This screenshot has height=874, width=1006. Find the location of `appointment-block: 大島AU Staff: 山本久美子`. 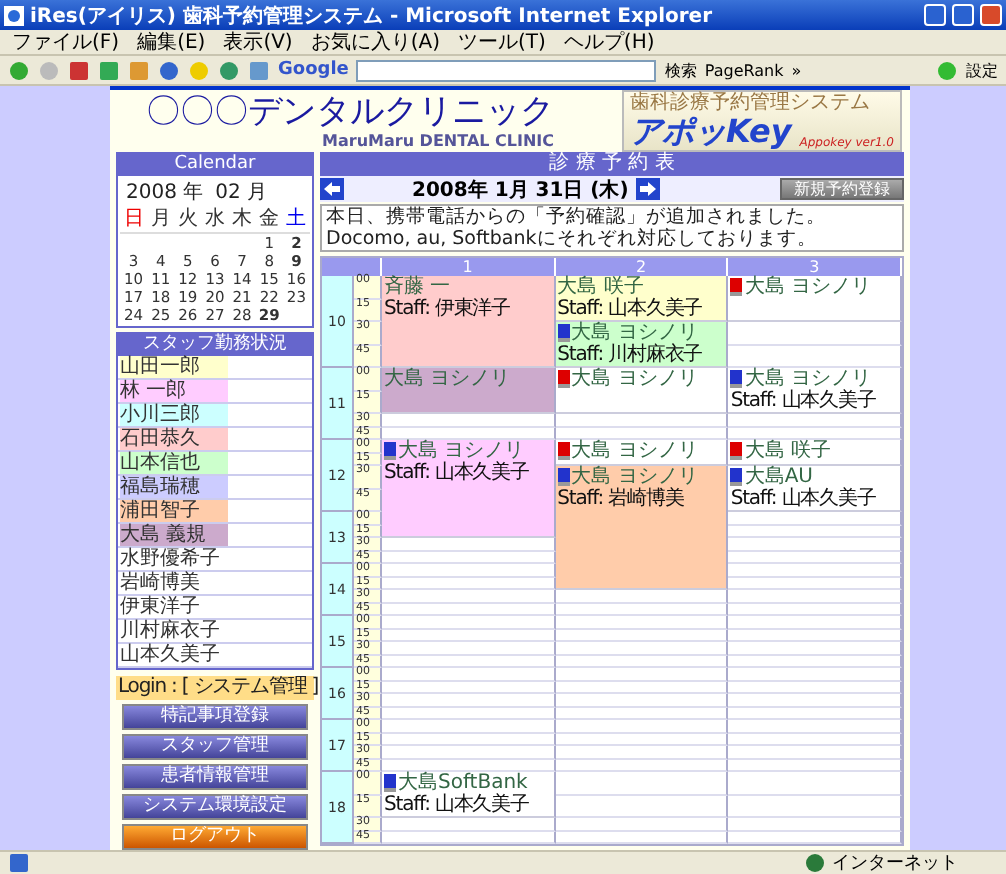

appointment-block: 大島AU Staff: 山本久美子 is located at coordinates (815, 489).